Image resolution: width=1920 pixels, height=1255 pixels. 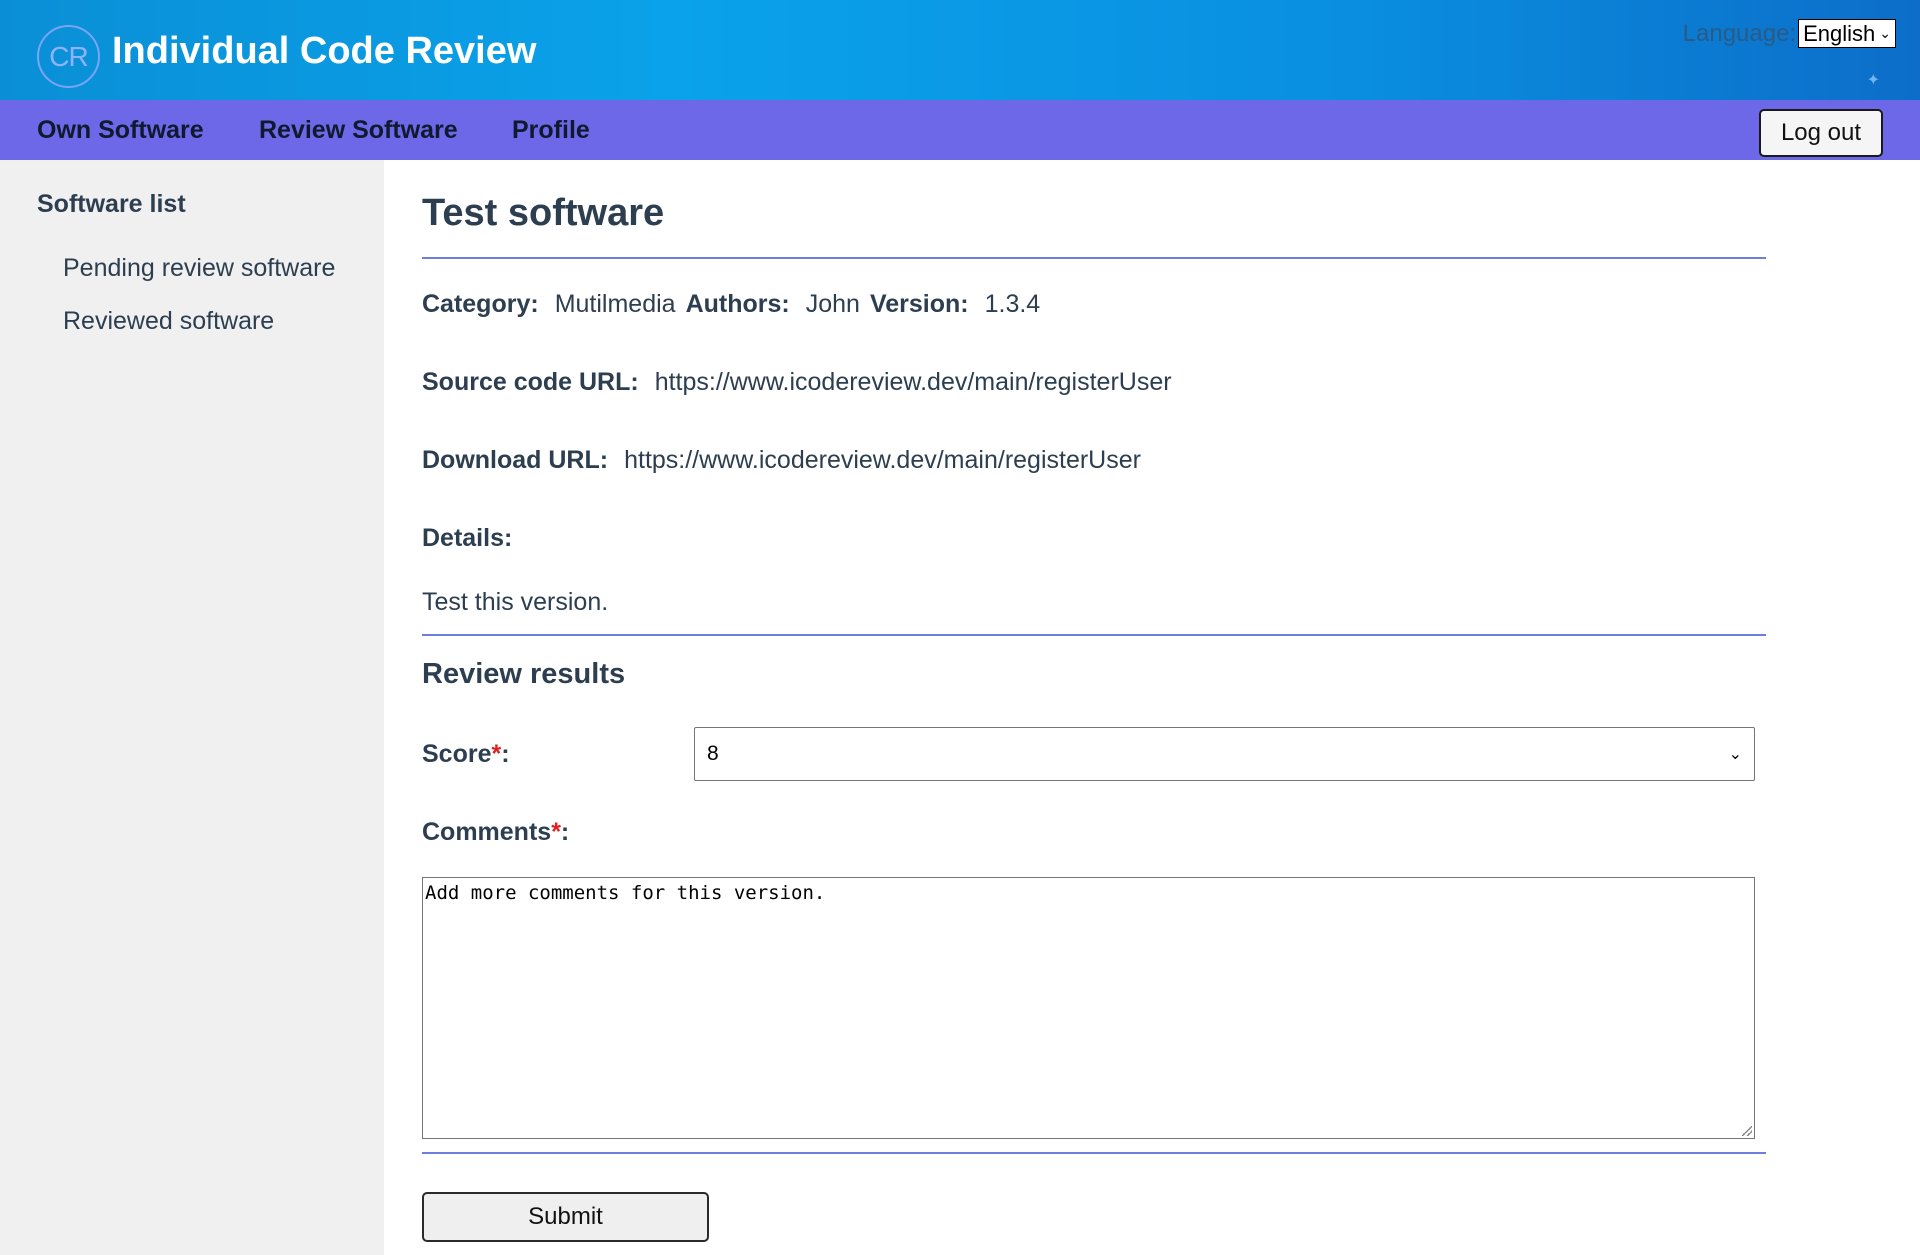 I want to click on authors-label: Authors:, so click(x=737, y=304).